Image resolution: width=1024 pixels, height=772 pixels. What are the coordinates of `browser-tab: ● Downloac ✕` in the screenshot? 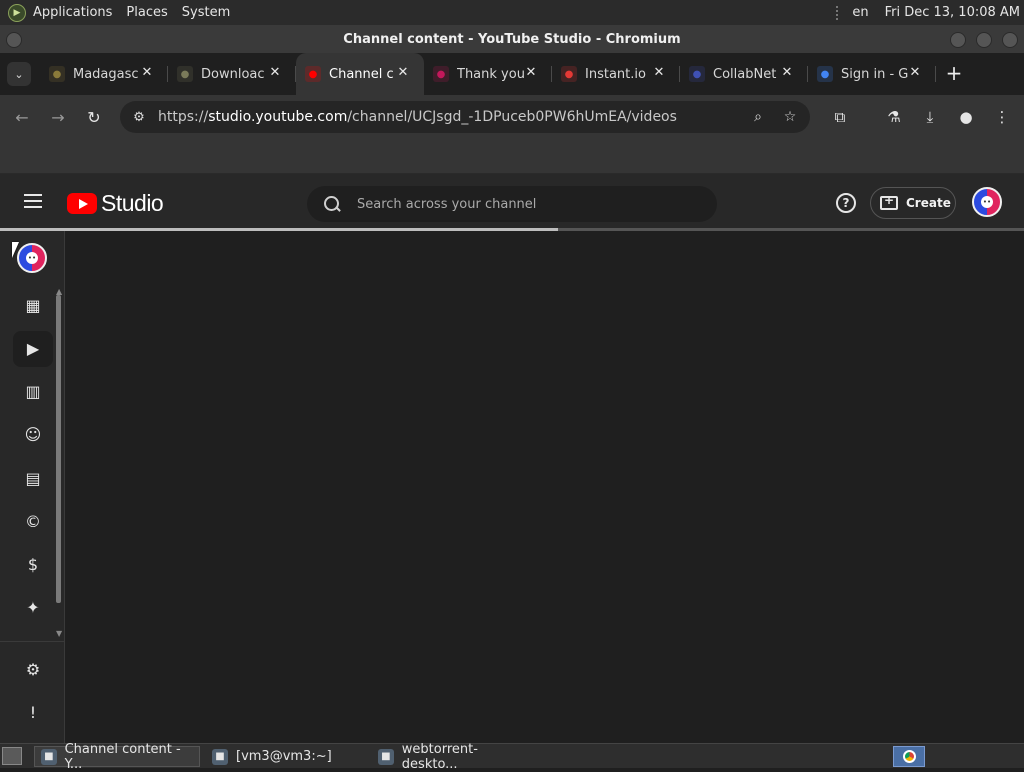 It's located at (232, 74).